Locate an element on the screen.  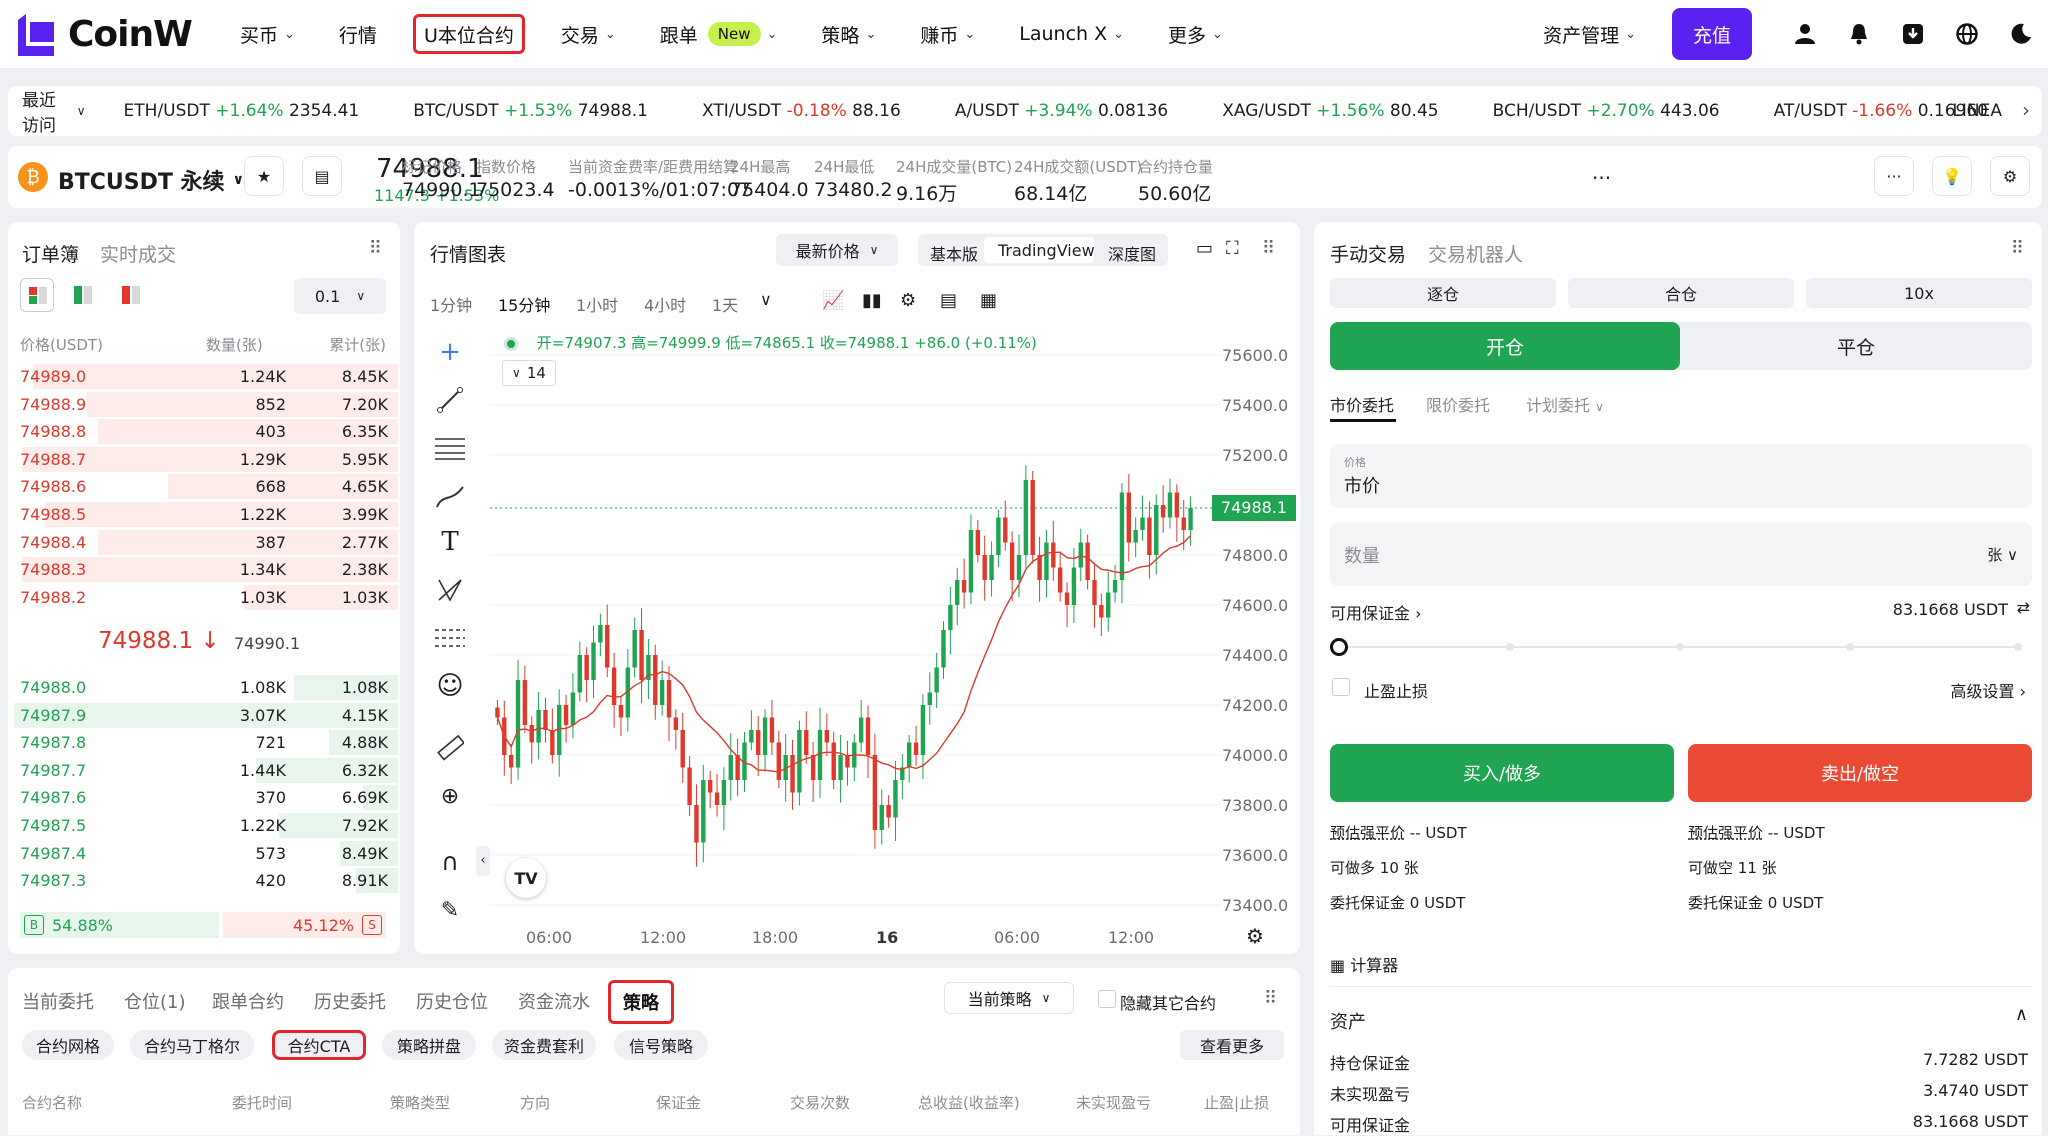
magnet-icon: ∩ is located at coordinates (450, 862).